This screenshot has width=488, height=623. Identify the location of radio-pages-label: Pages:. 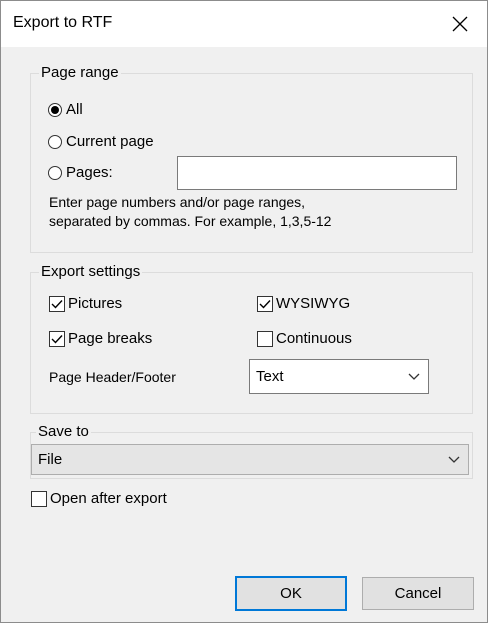
(89, 172).